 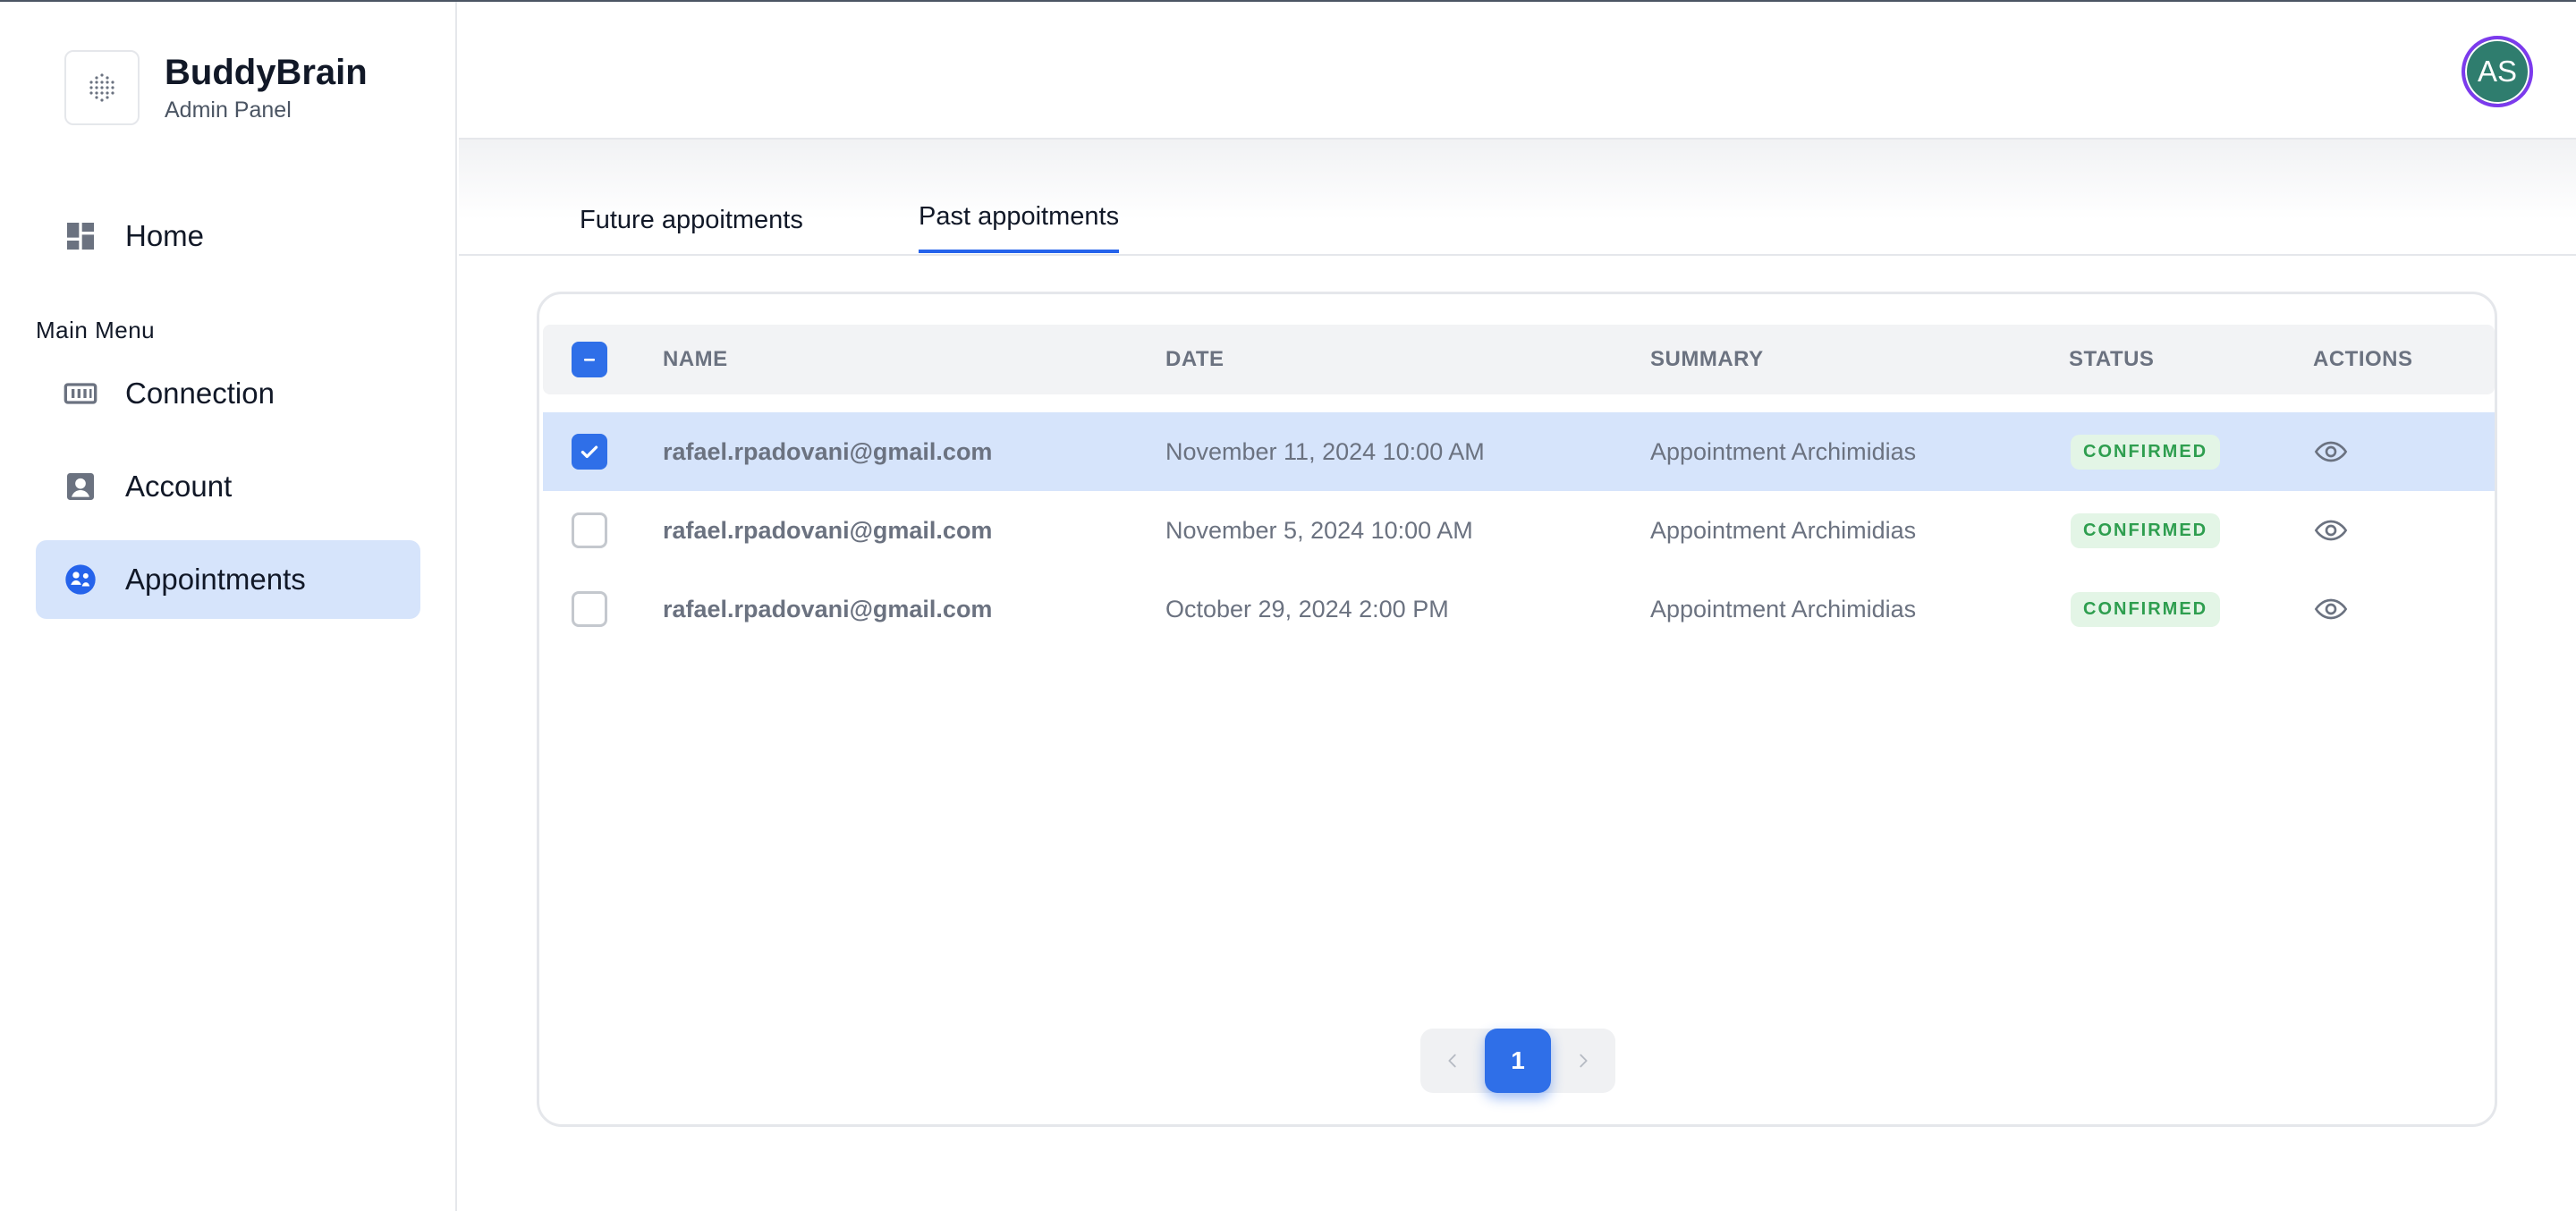 What do you see at coordinates (228, 110) in the screenshot?
I see `brand-subtitle: Admin Panel` at bounding box center [228, 110].